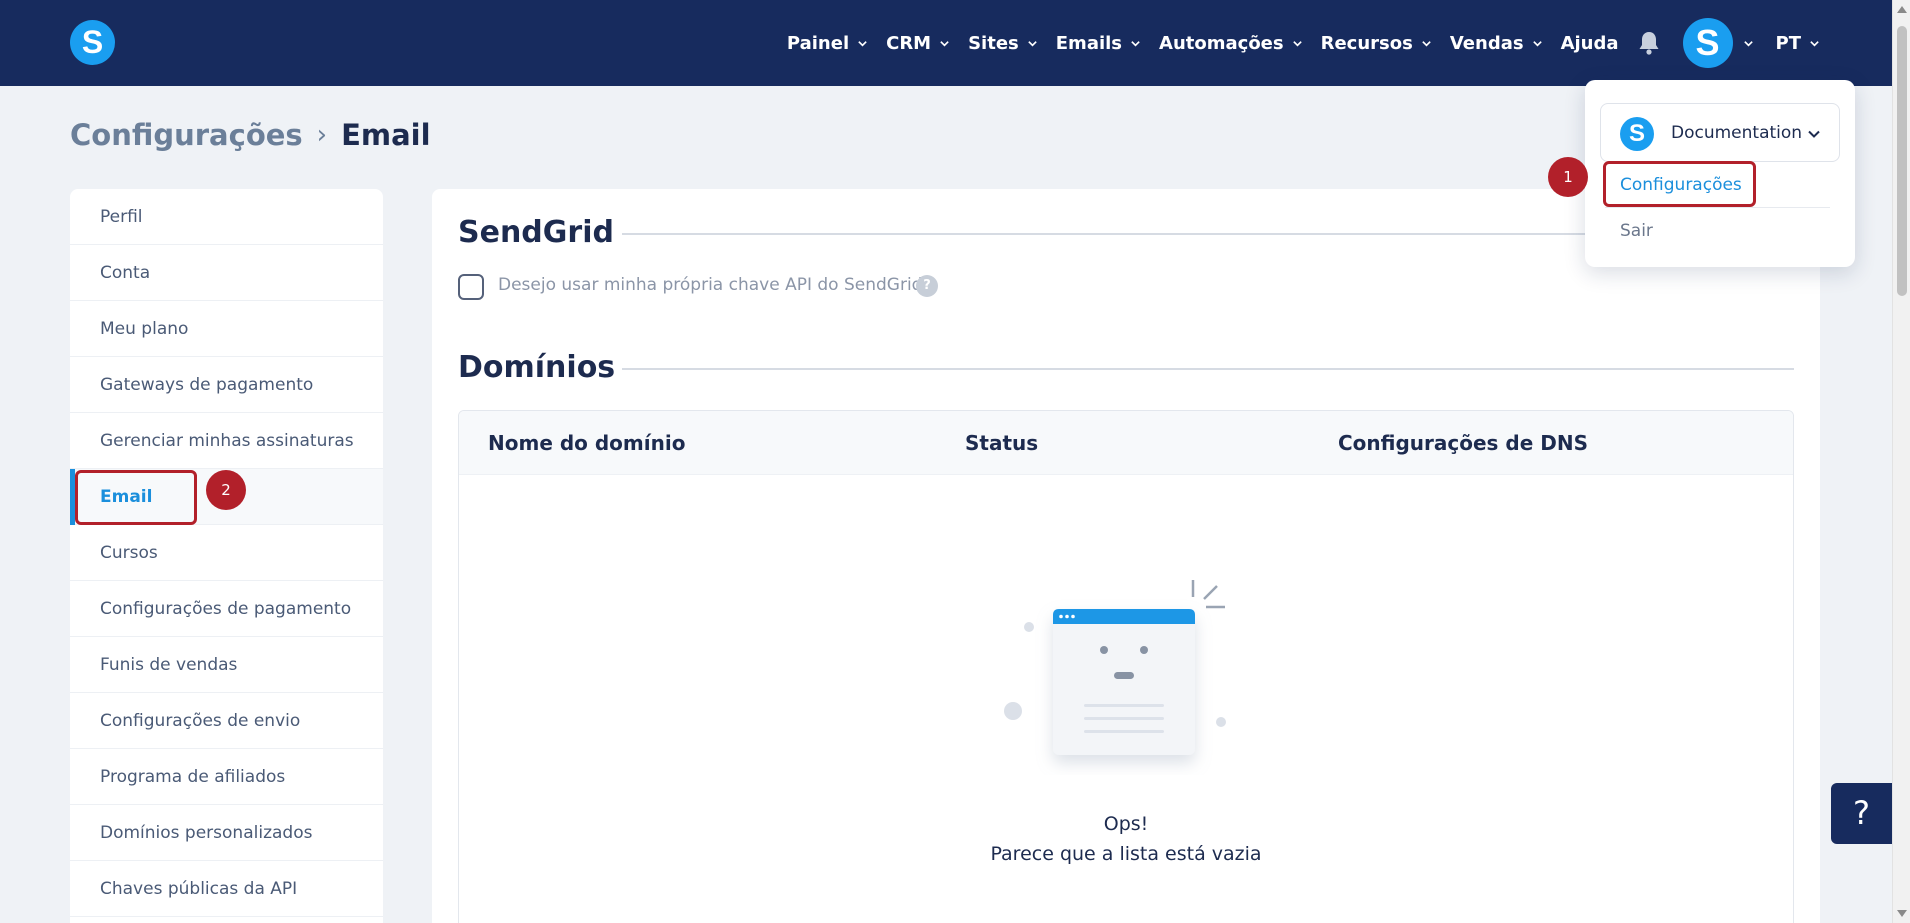  Describe the element at coordinates (1089, 43) in the screenshot. I see `nav-label: Emails` at that location.